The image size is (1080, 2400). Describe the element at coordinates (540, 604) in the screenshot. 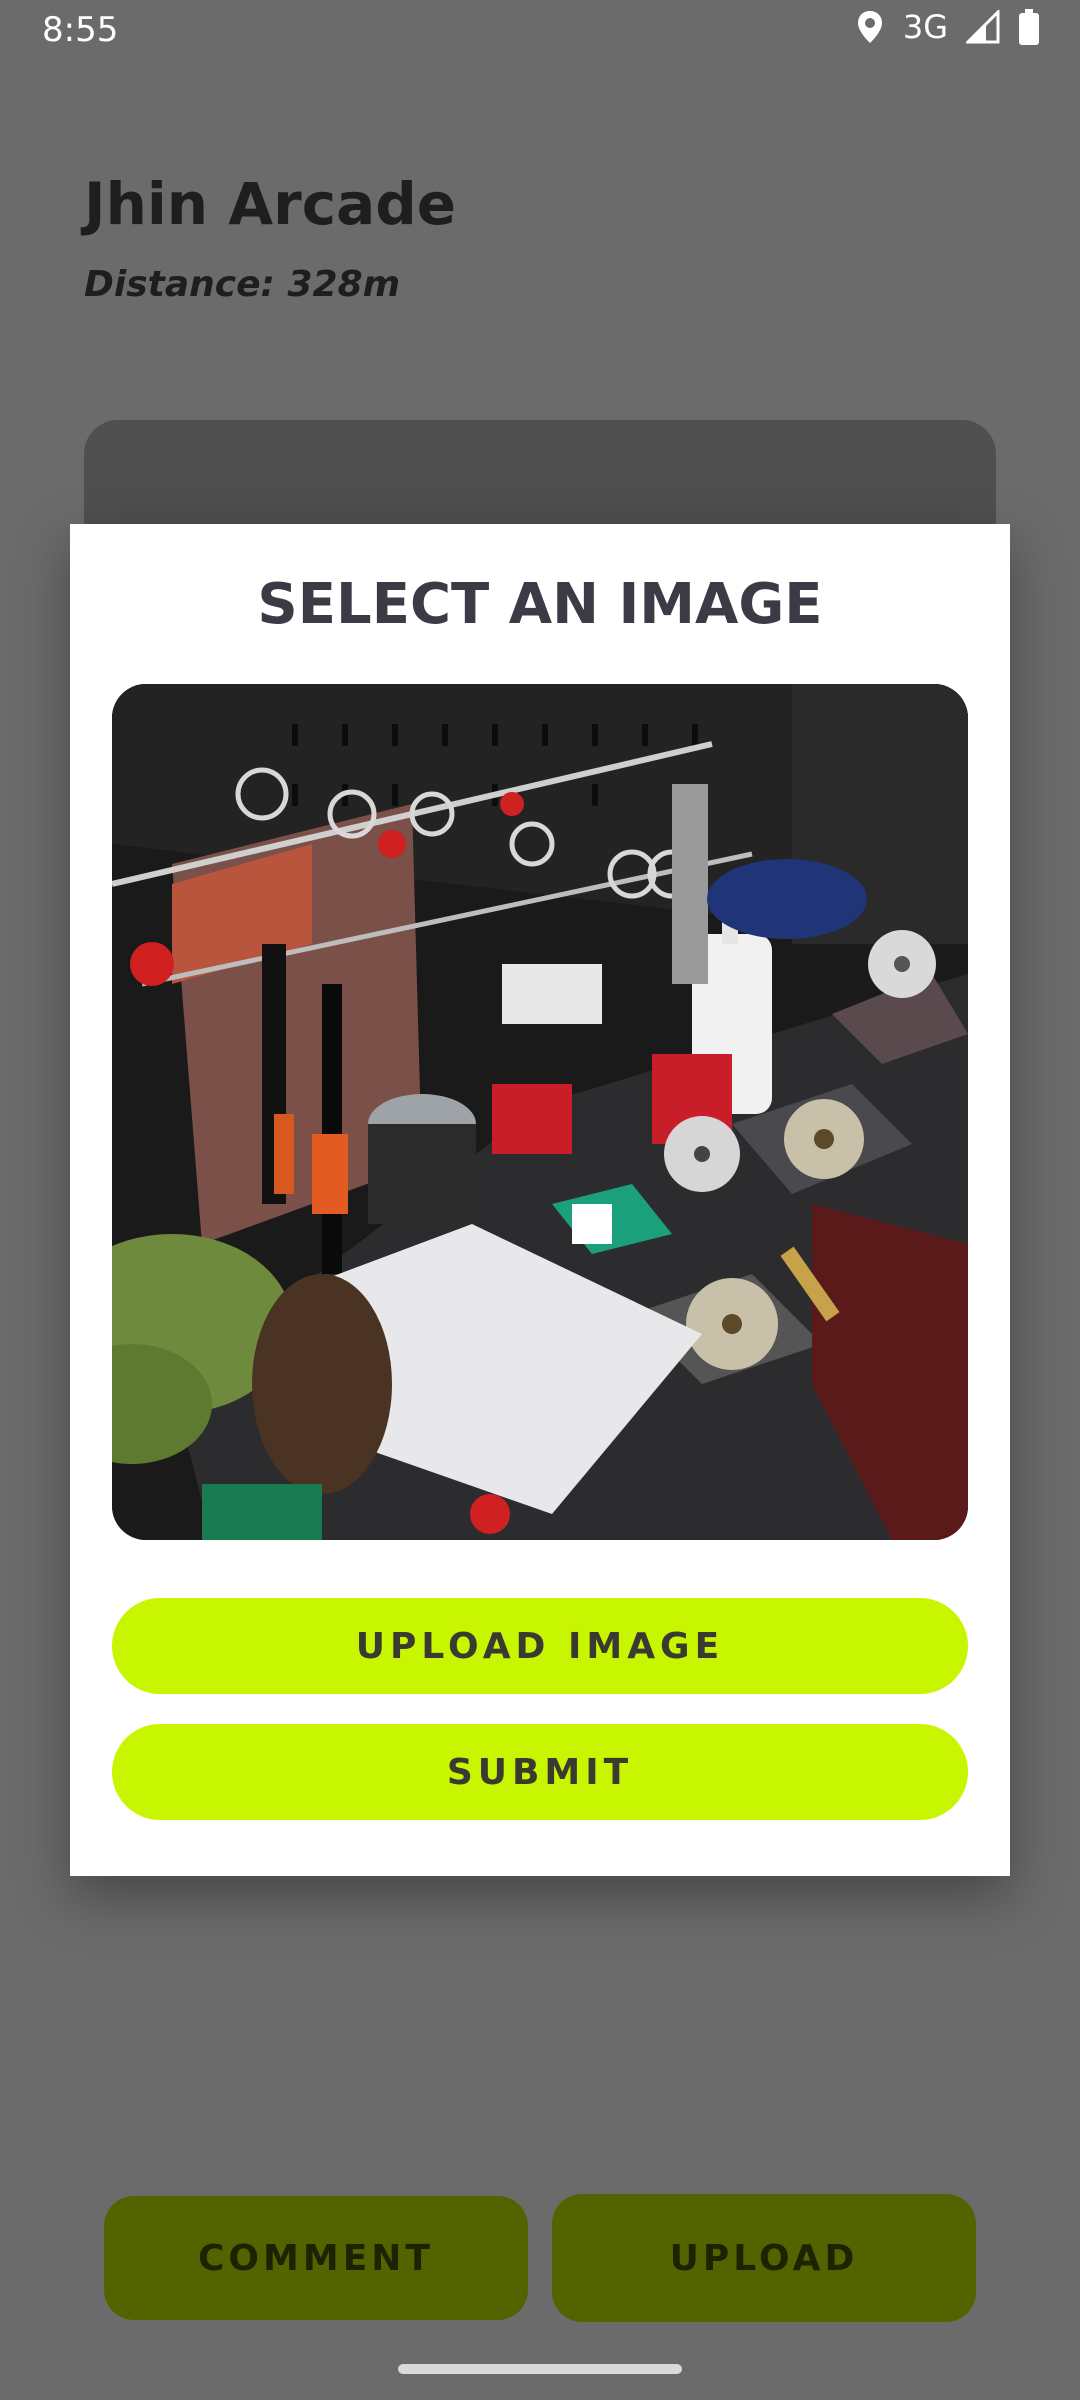

I see `dialog-title: SELECT AN IMAGE` at that location.